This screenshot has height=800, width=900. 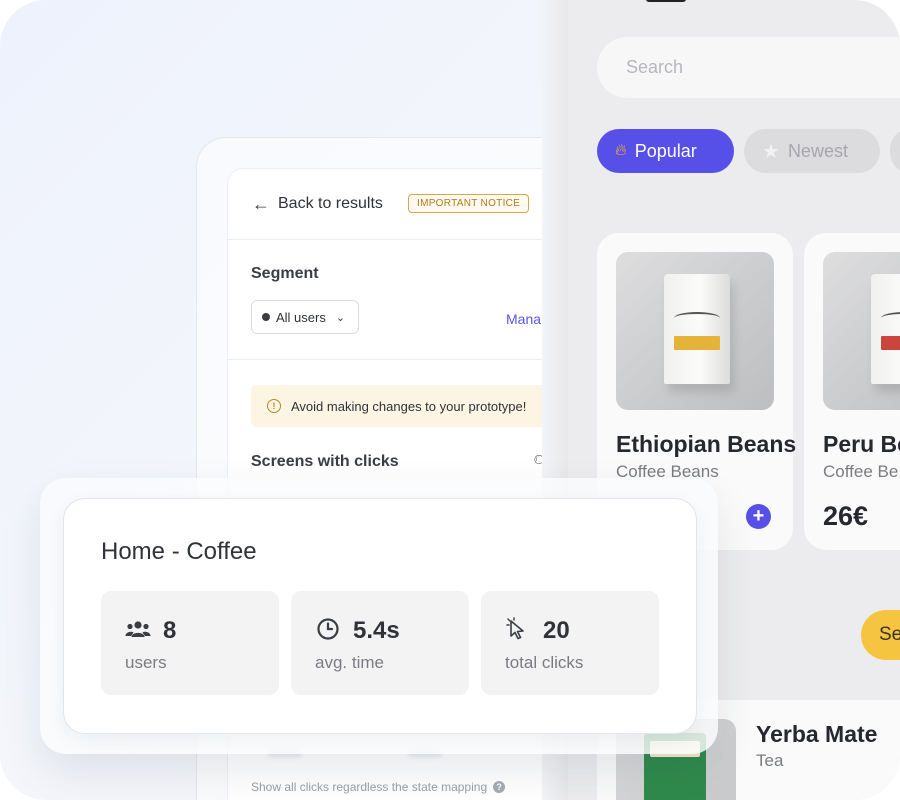 I want to click on stat-total-clicks: 20 total clicks, so click(x=570, y=643).